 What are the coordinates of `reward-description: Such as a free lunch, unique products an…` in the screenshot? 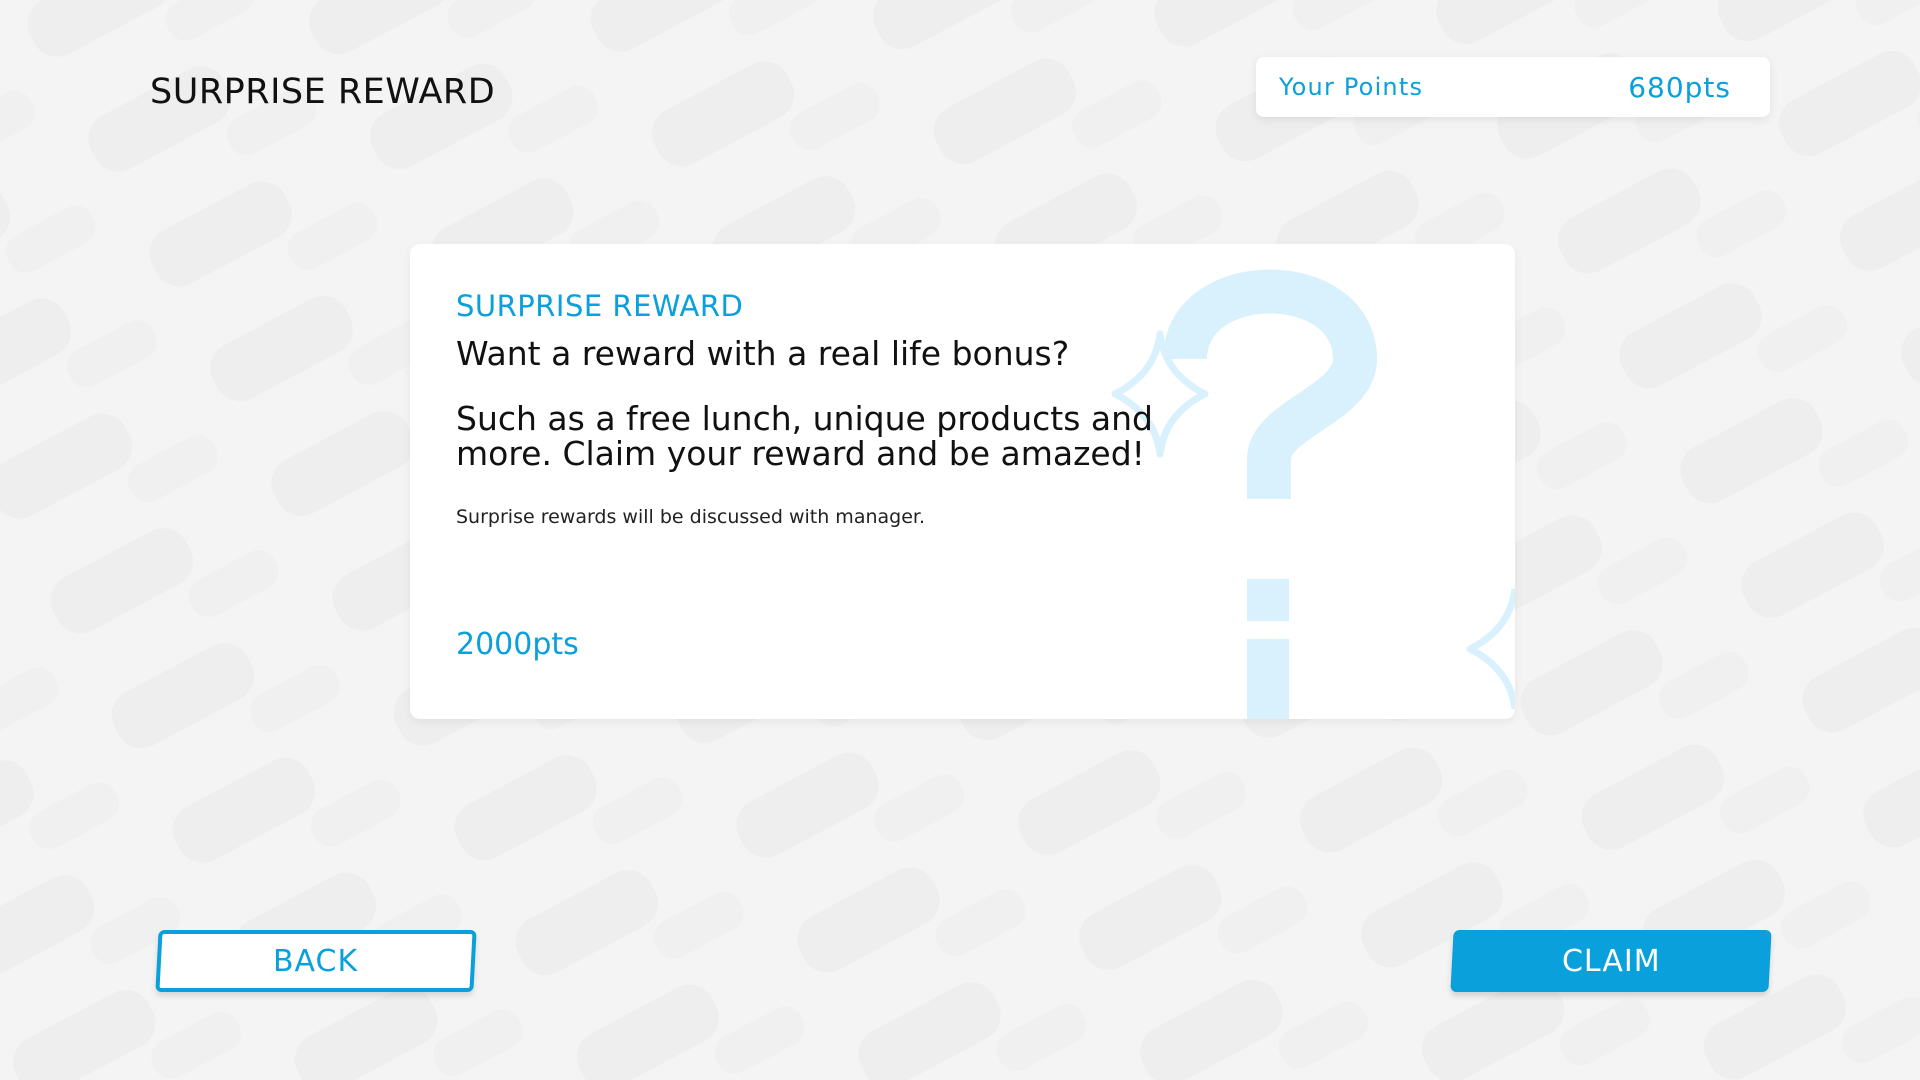 It's located at (804, 436).